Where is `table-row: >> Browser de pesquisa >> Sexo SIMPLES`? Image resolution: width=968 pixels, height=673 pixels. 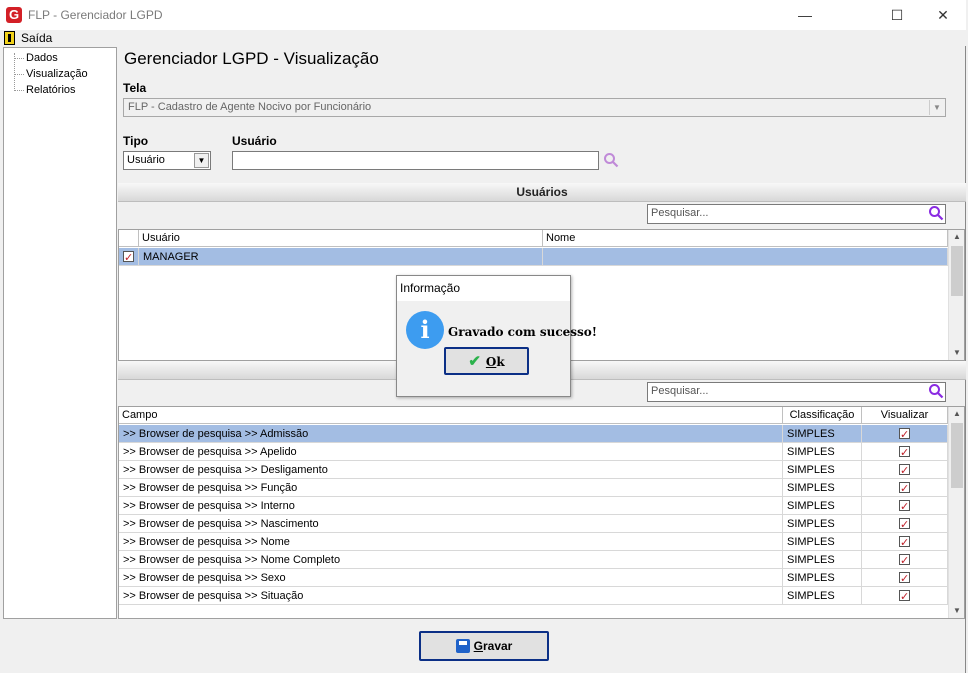 table-row: >> Browser de pesquisa >> Sexo SIMPLES is located at coordinates (533, 578).